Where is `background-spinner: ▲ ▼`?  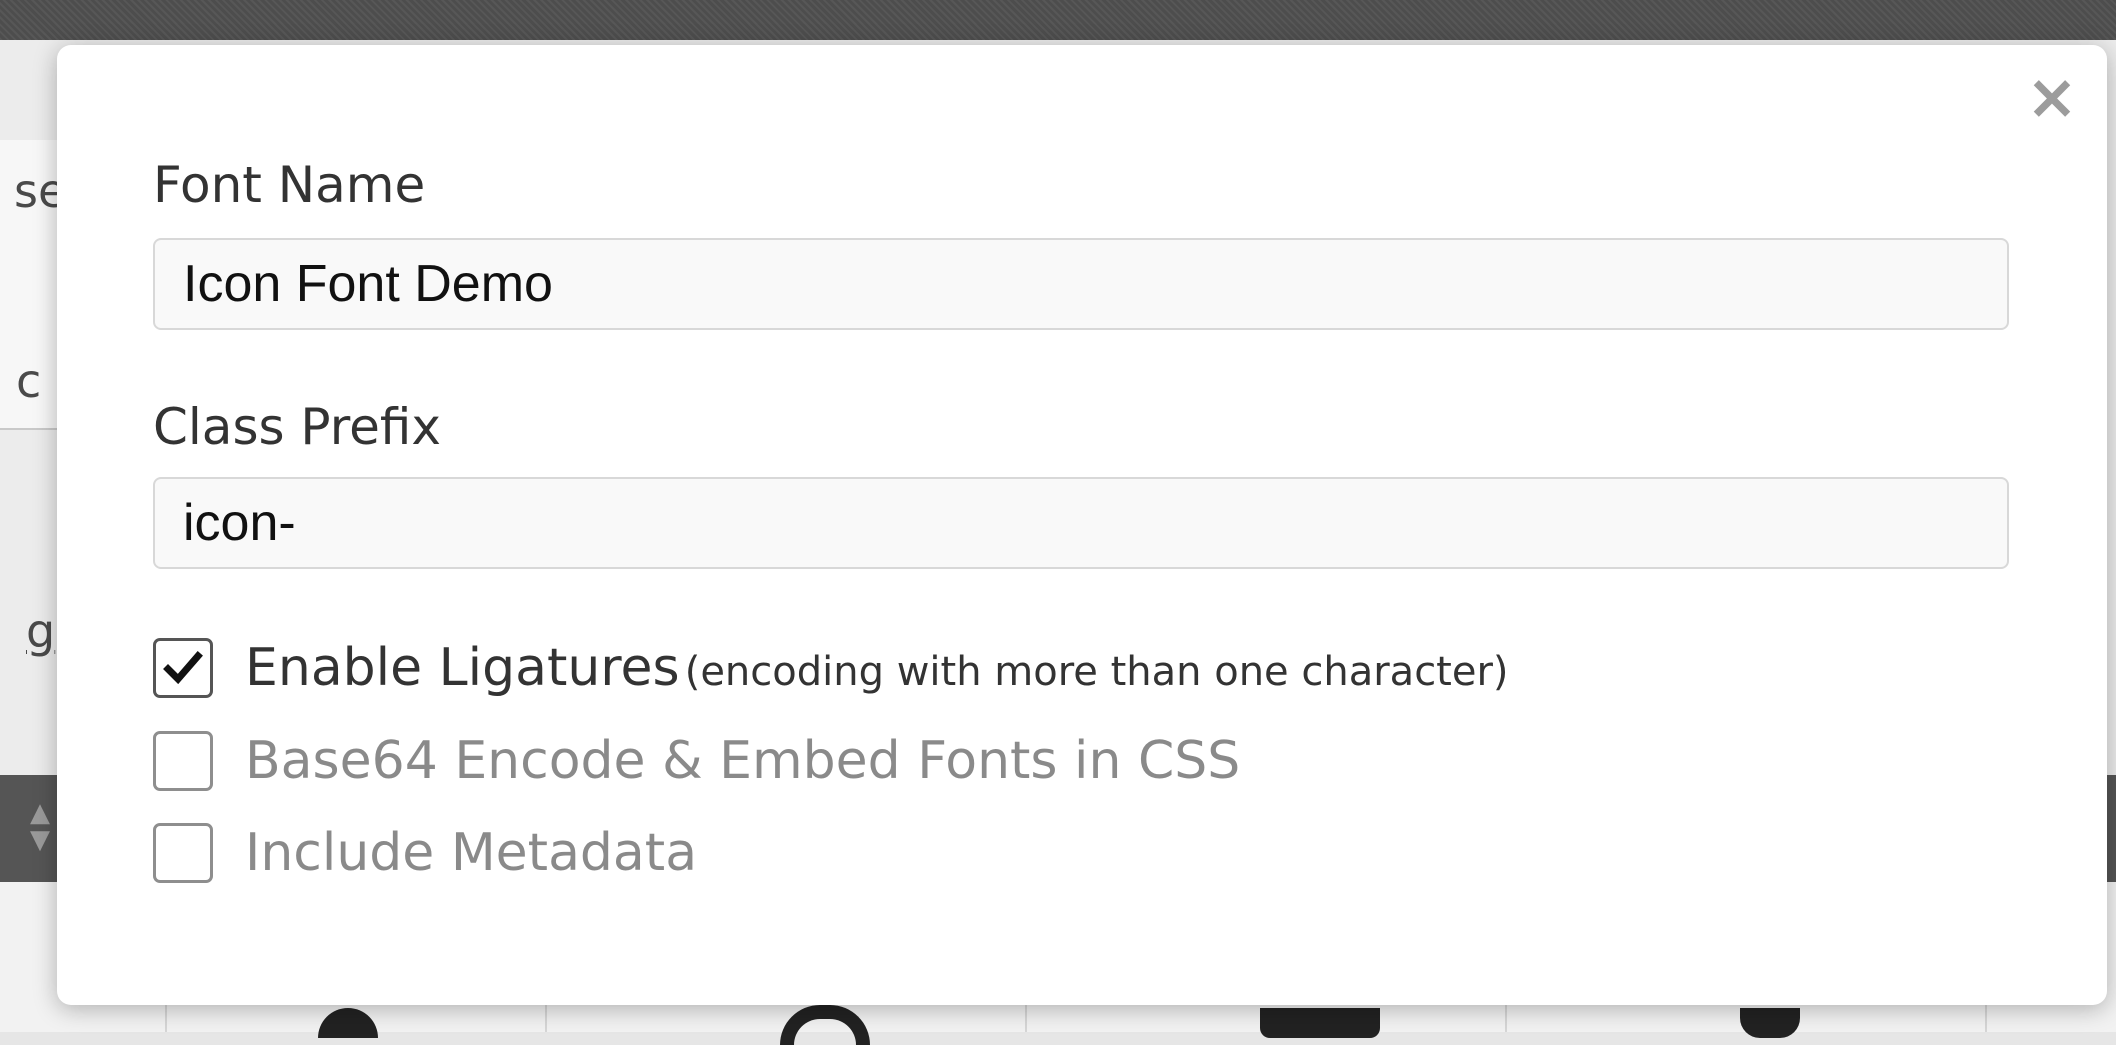 background-spinner: ▲ ▼ is located at coordinates (40, 827).